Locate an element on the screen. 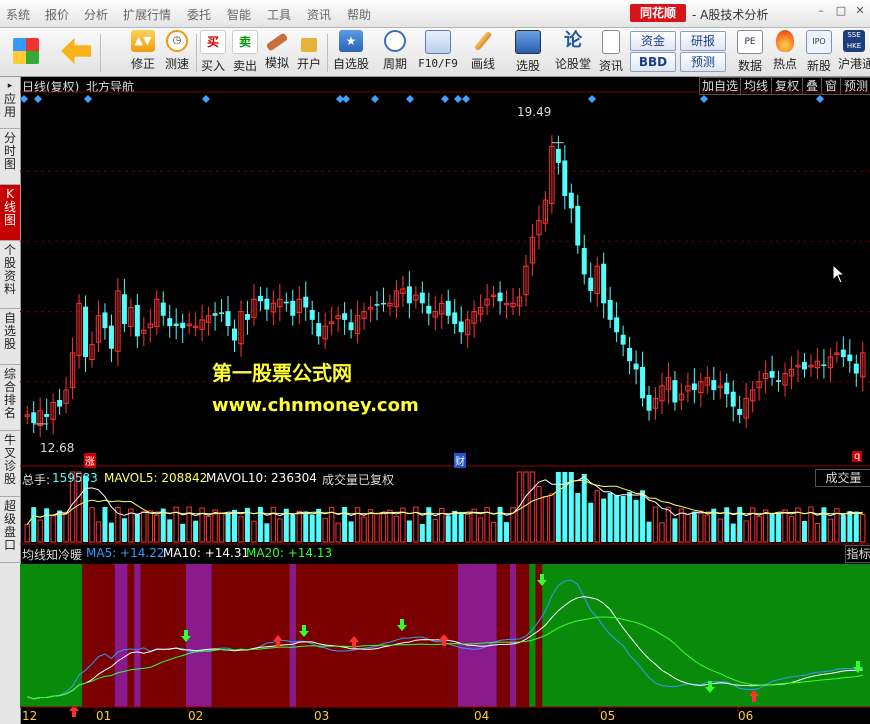  bbd-button: BBD is located at coordinates (653, 62).